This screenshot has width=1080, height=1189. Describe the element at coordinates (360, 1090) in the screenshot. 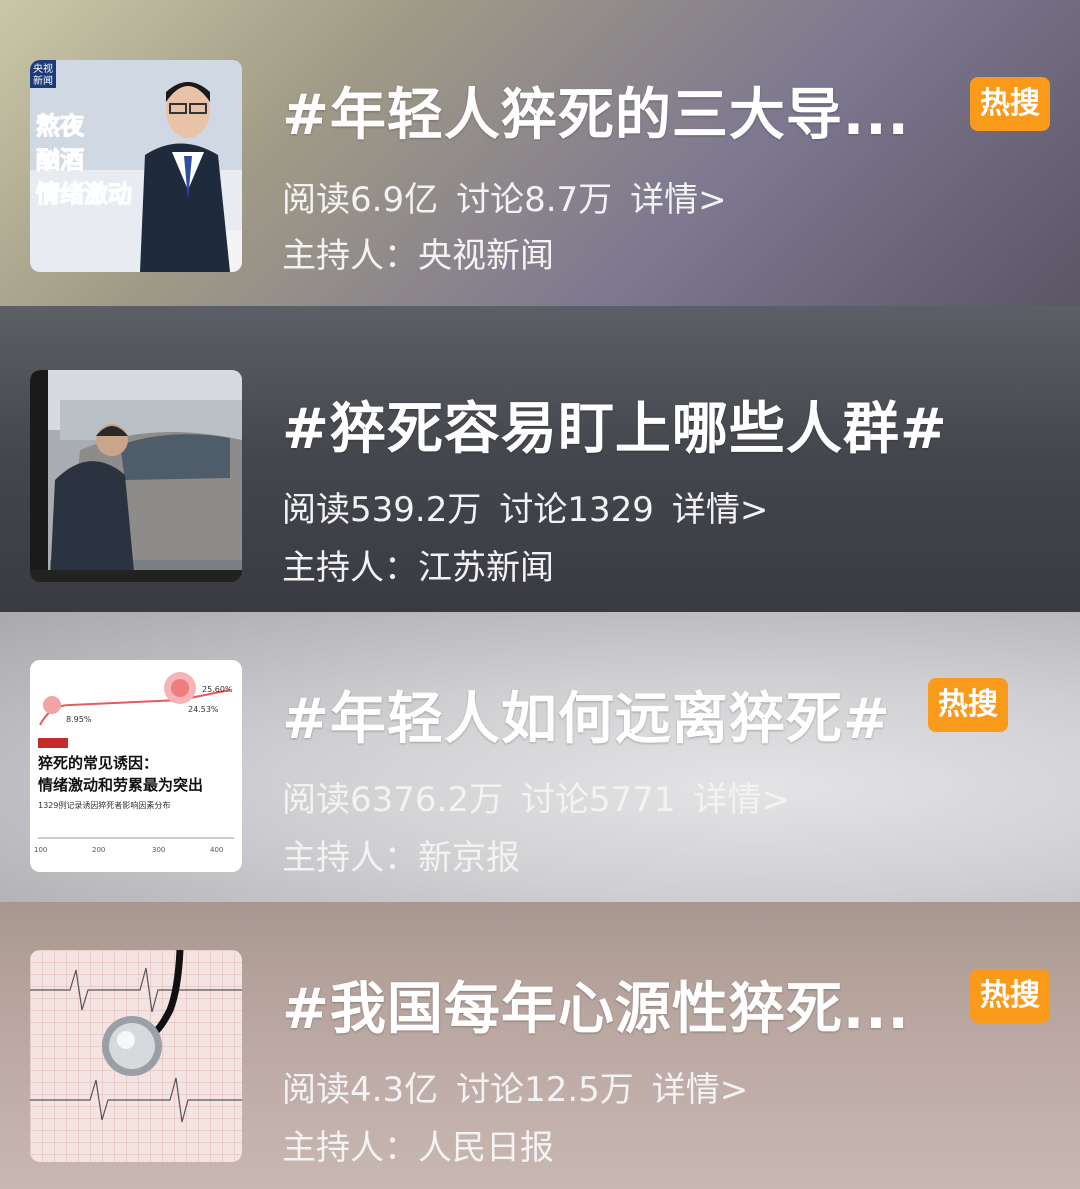

I see `read-count: 阅读4.3亿` at that location.